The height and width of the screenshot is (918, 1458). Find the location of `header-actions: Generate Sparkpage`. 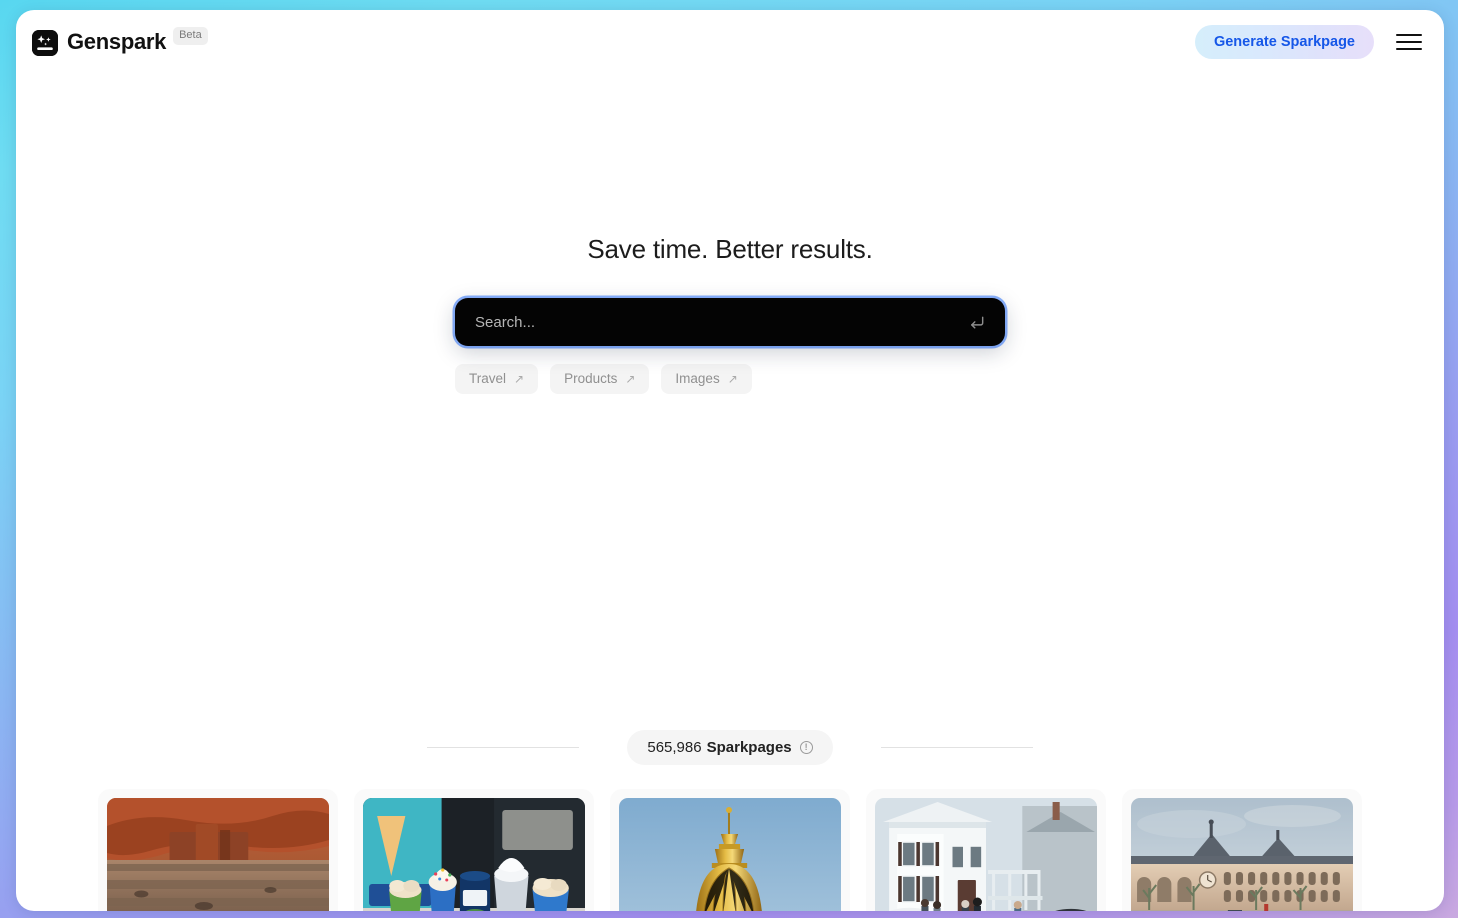

header-actions: Generate Sparkpage is located at coordinates (1312, 42).